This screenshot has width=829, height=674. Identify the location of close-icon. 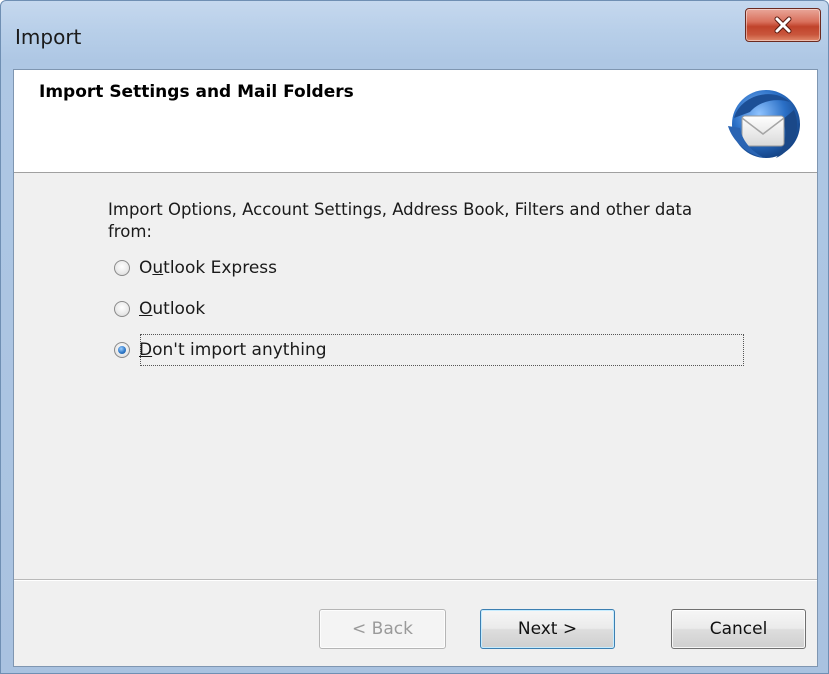
(783, 25).